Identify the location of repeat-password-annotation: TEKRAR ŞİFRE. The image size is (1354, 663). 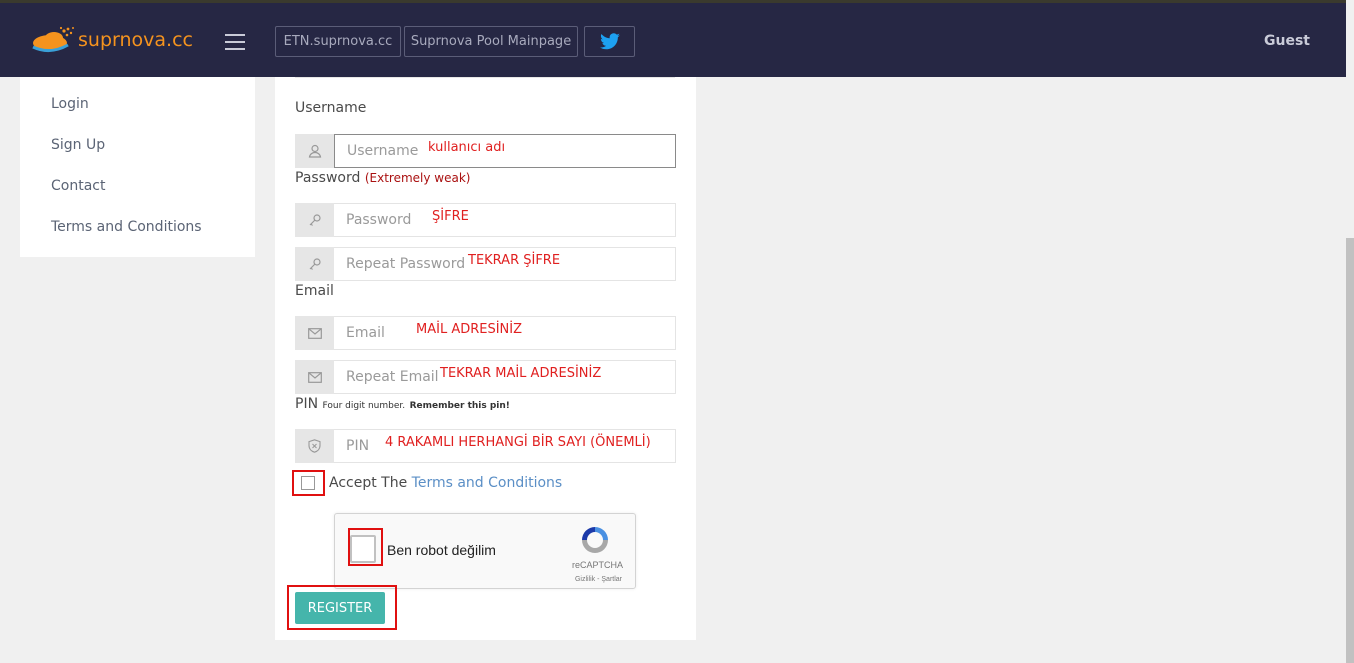
(514, 260).